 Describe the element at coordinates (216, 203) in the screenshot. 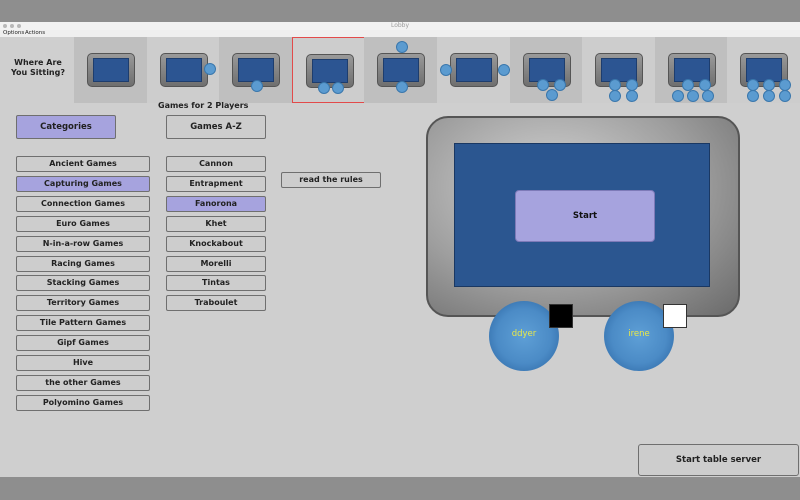

I see `game-button: Fanorona` at that location.